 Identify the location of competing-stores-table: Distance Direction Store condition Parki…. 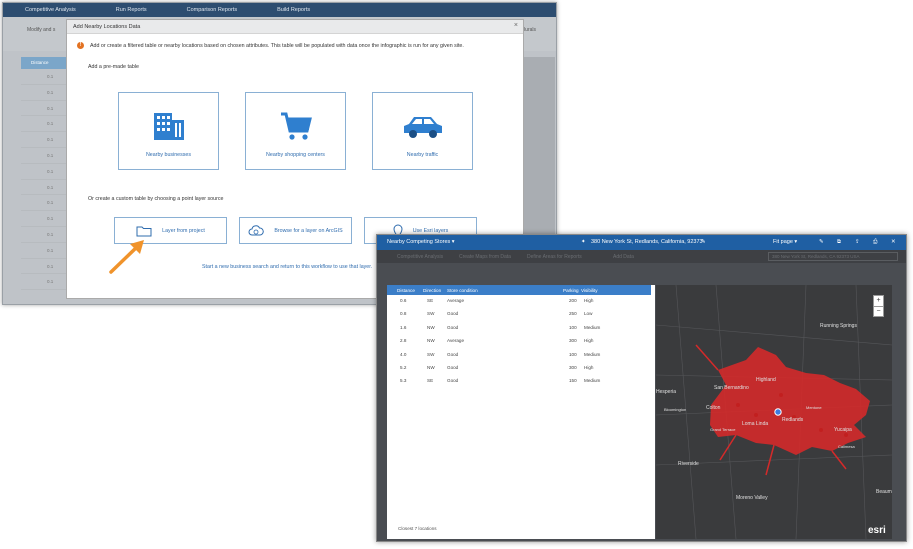
(519, 337).